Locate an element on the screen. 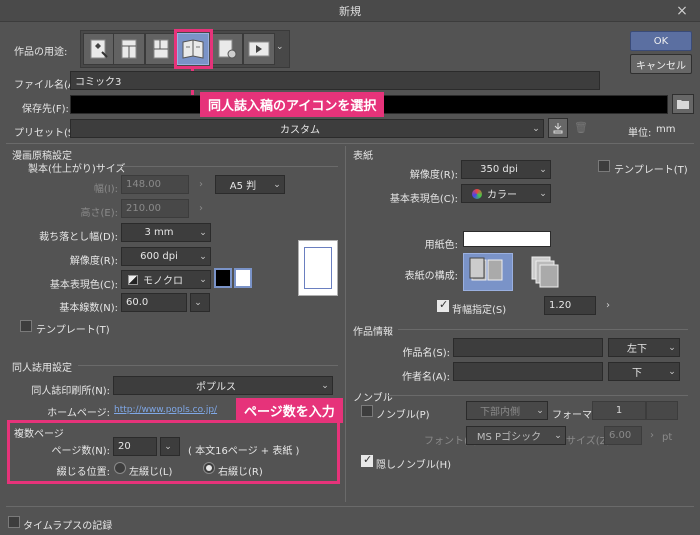 The height and width of the screenshot is (535, 700). work-title-pos-value: 左下 is located at coordinates (637, 349).